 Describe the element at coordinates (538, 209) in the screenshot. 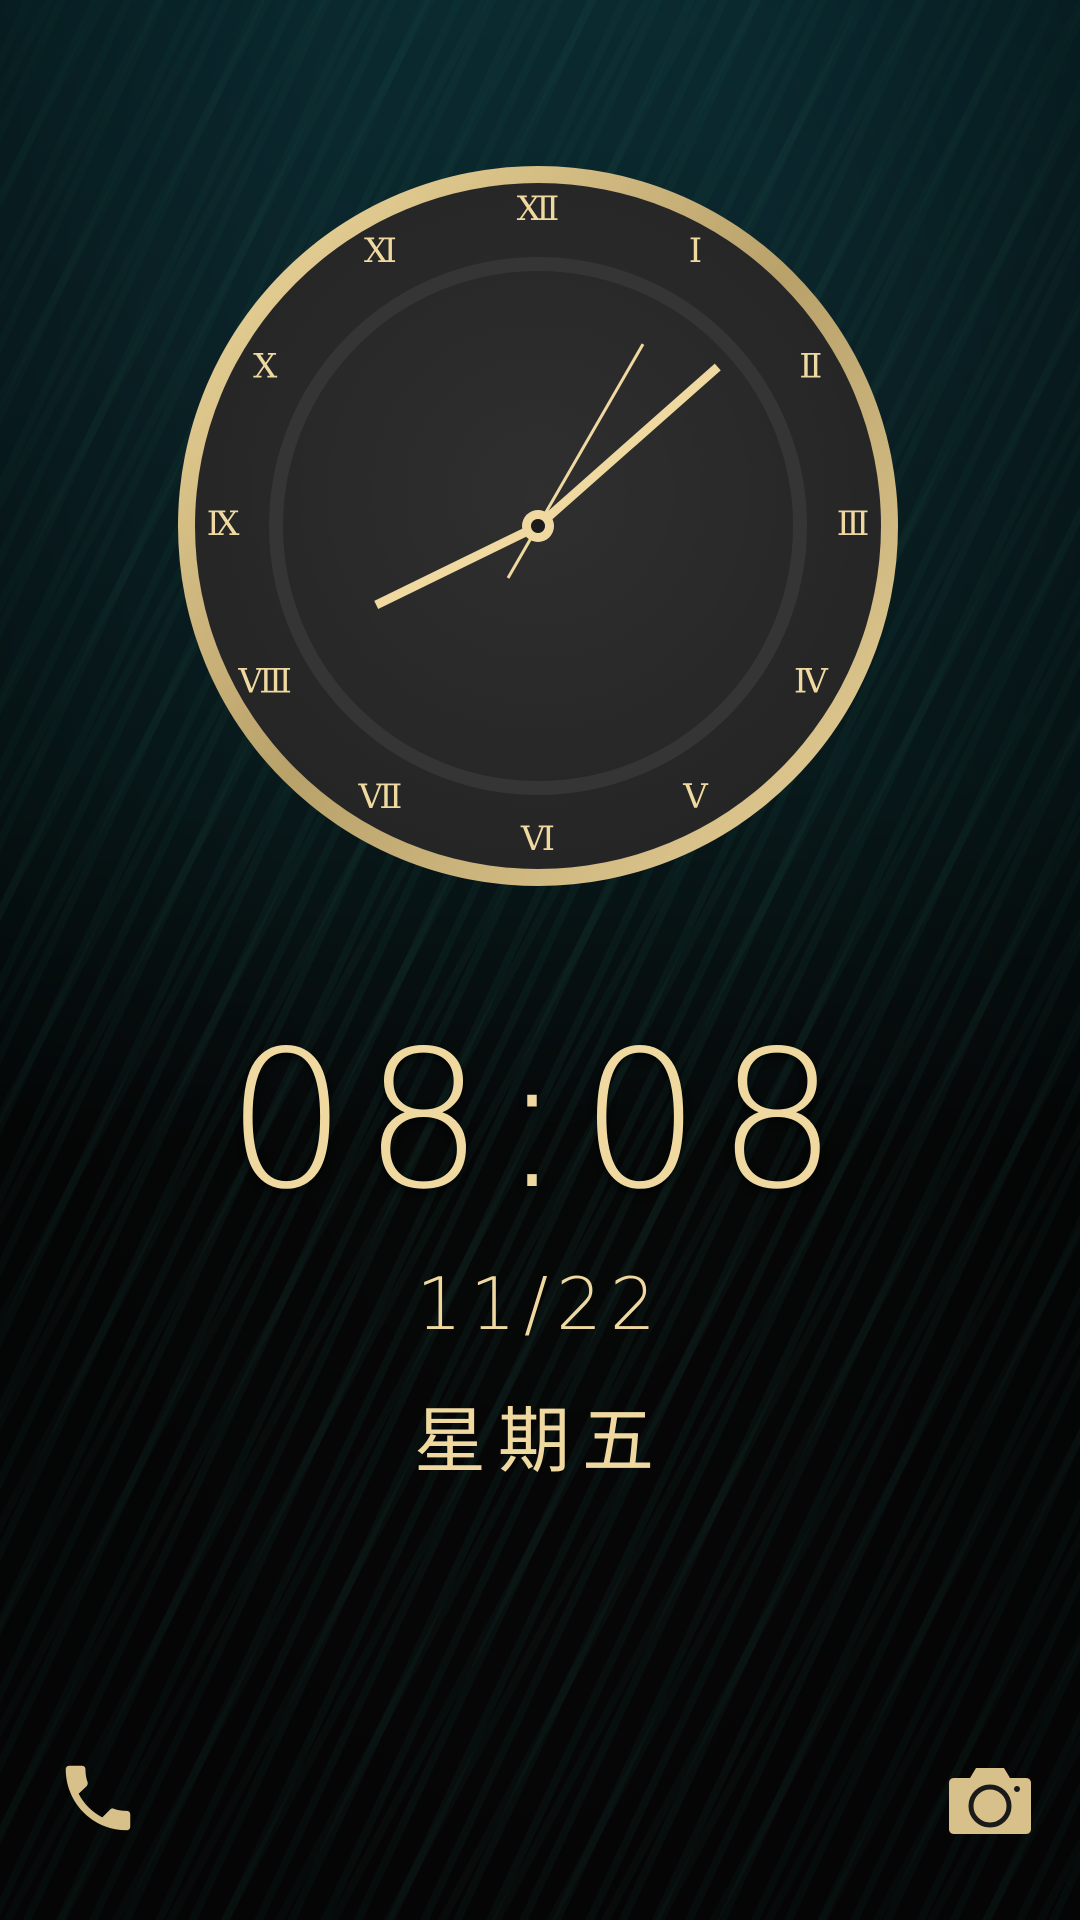

I see `clock-numeral: Ⅻ` at that location.